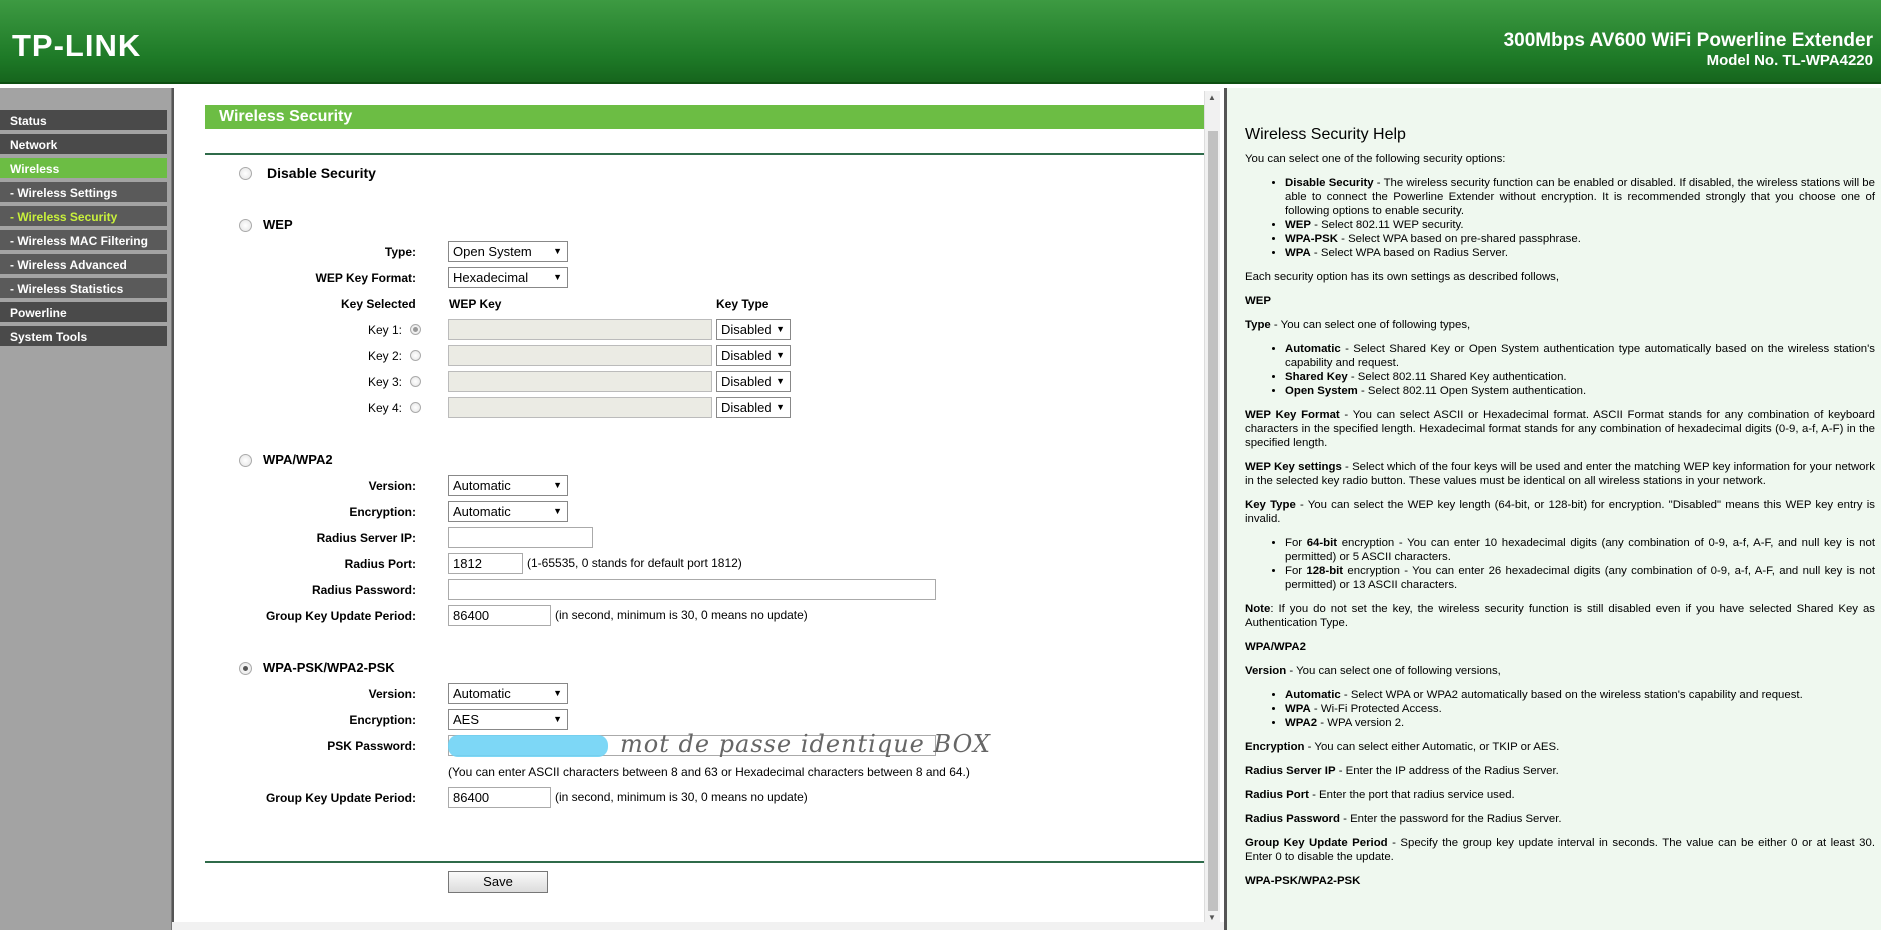 Image resolution: width=1881 pixels, height=930 pixels. Describe the element at coordinates (1789, 60) in the screenshot. I see `model-number: Model No. TL-WPA4220` at that location.